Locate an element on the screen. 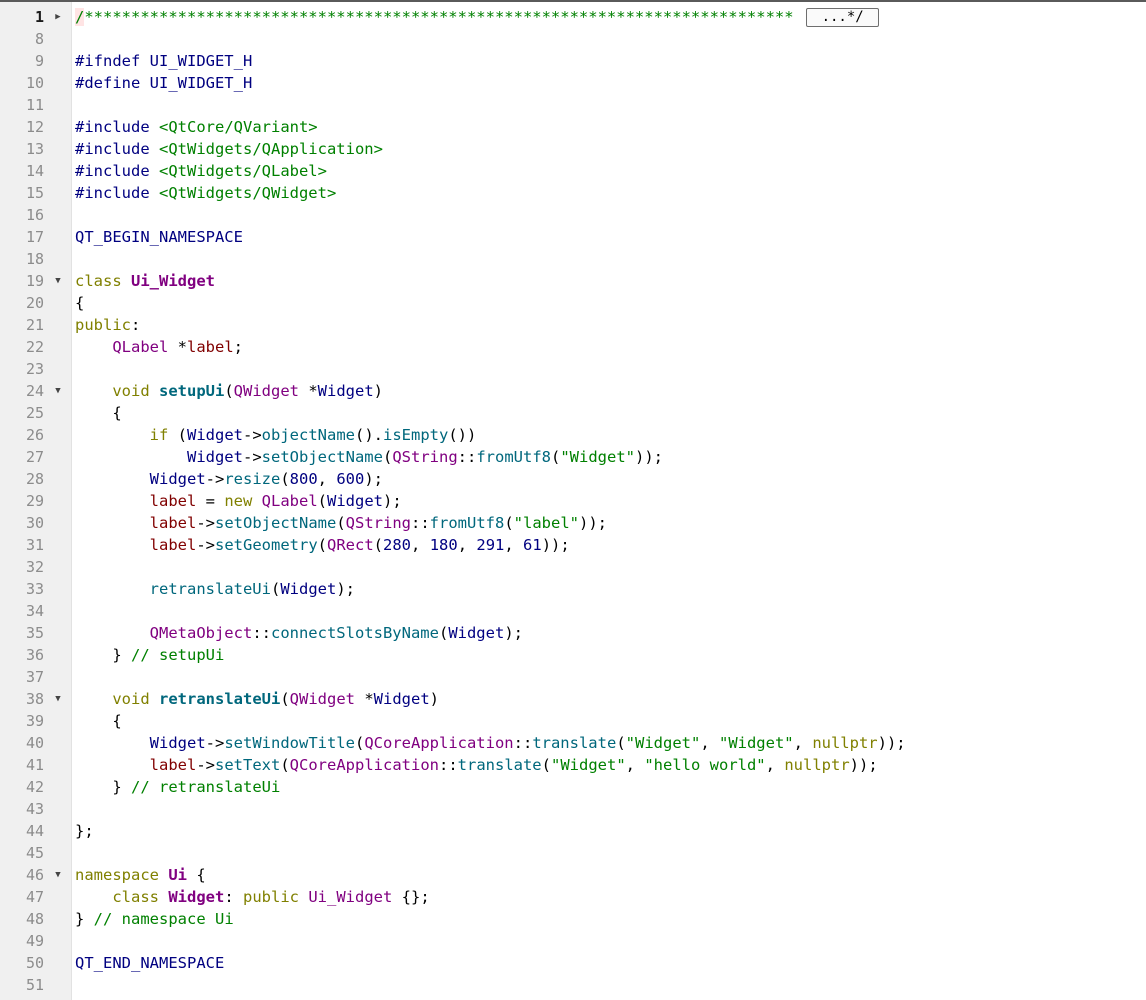 This screenshot has width=1146, height=1000. code-line: 14 #include <QtWidgets/QLabel> is located at coordinates (573, 171).